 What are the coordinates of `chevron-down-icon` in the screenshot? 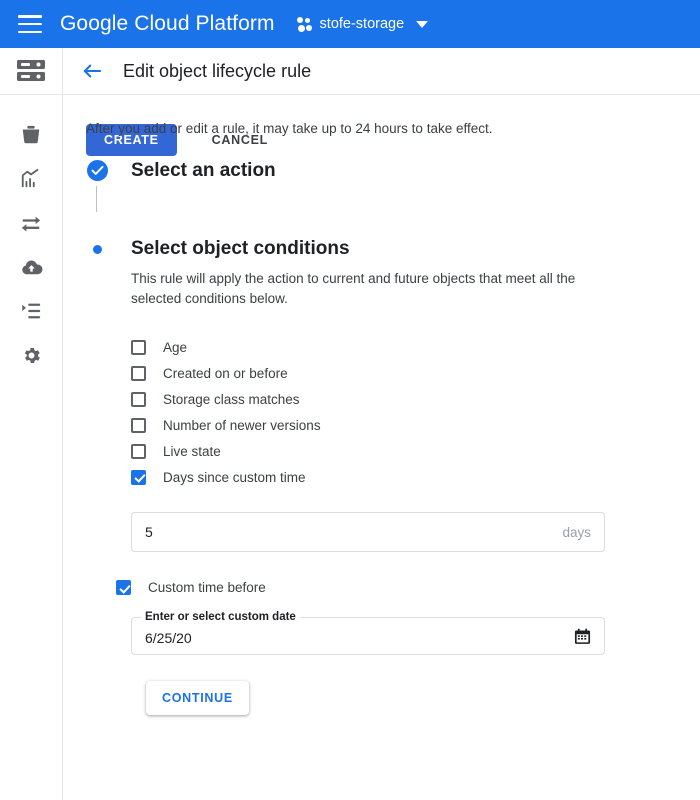 It's located at (422, 24).